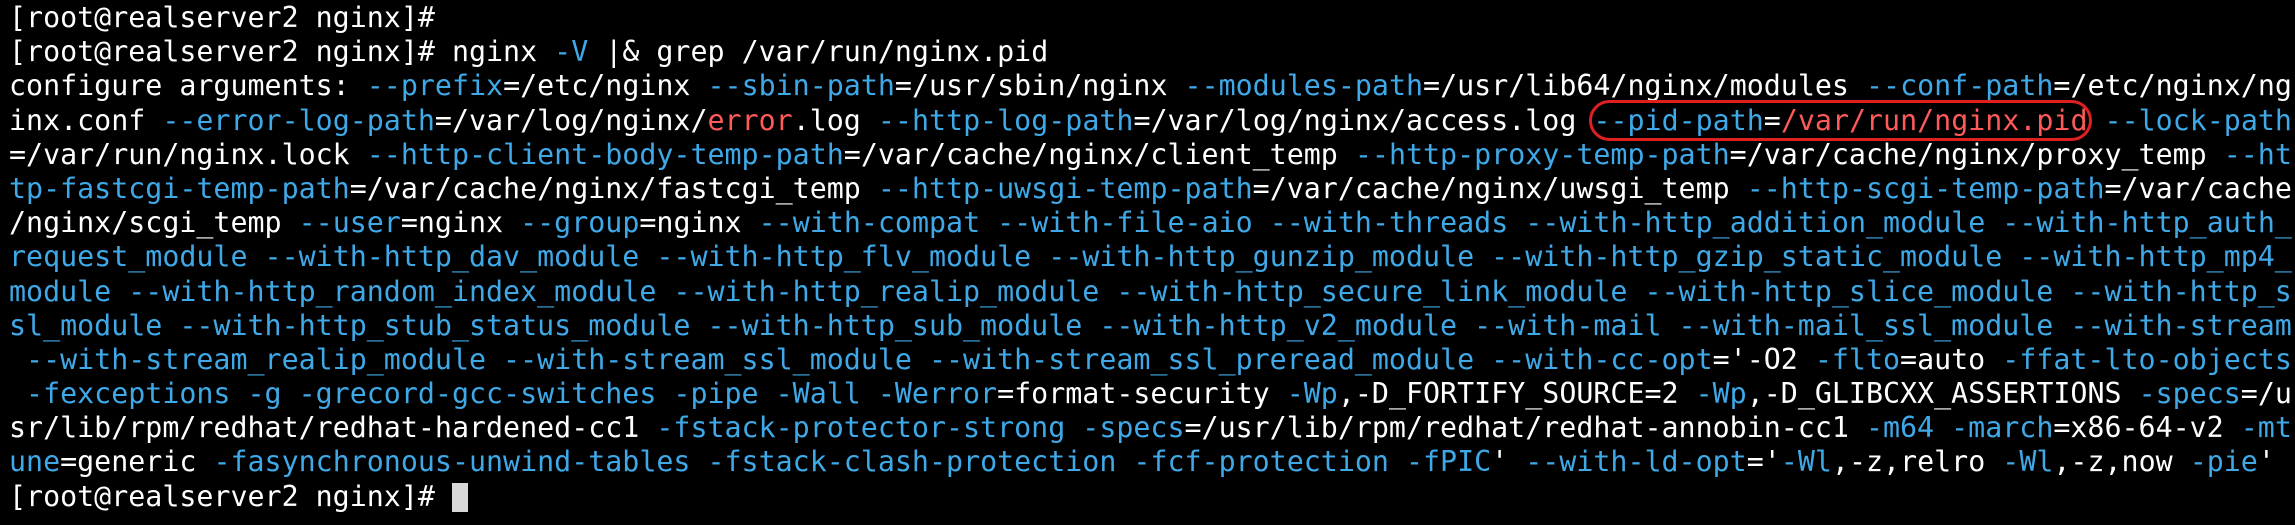 The width and height of the screenshot is (2295, 525). Describe the element at coordinates (333, 428) in the screenshot. I see `terminal-text: sr/lib/rpm/redhat/redhat-hardened-cc1` at that location.